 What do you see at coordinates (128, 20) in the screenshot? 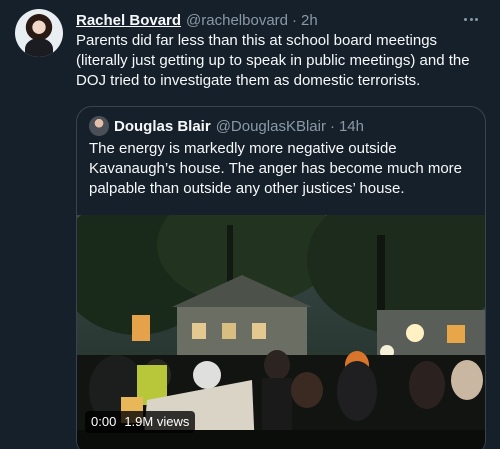
I see `author-name: Rachel Bovard` at bounding box center [128, 20].